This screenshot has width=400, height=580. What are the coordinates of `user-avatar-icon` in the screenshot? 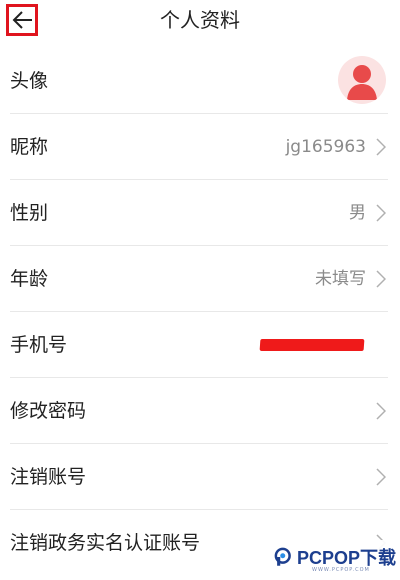 It's located at (362, 80).